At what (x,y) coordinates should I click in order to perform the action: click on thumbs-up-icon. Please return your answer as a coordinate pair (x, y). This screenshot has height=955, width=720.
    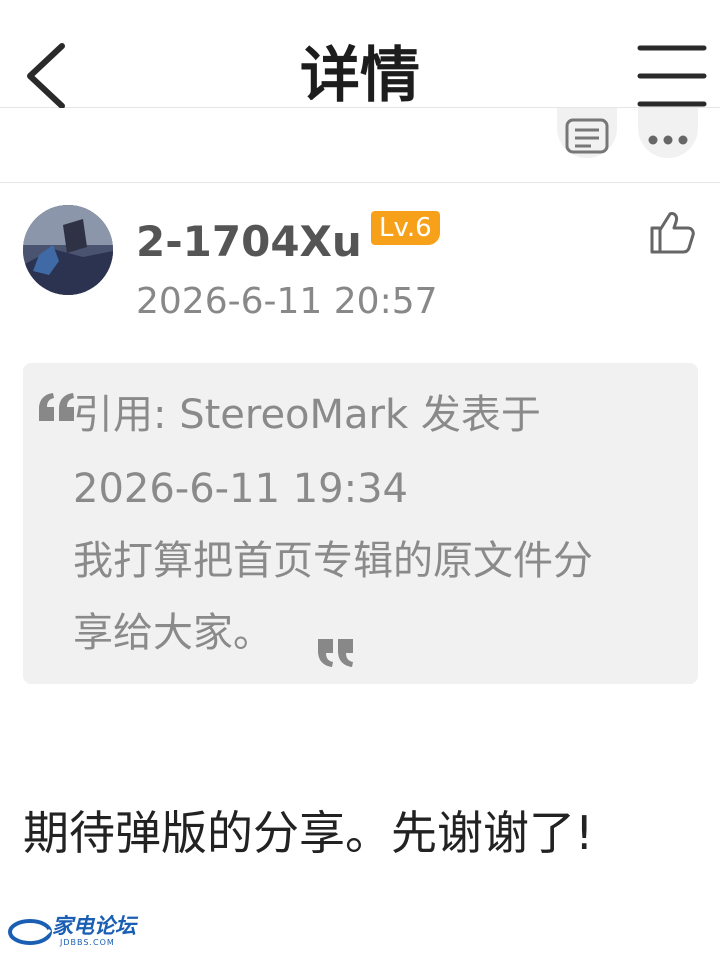
    Looking at the image, I should click on (672, 233).